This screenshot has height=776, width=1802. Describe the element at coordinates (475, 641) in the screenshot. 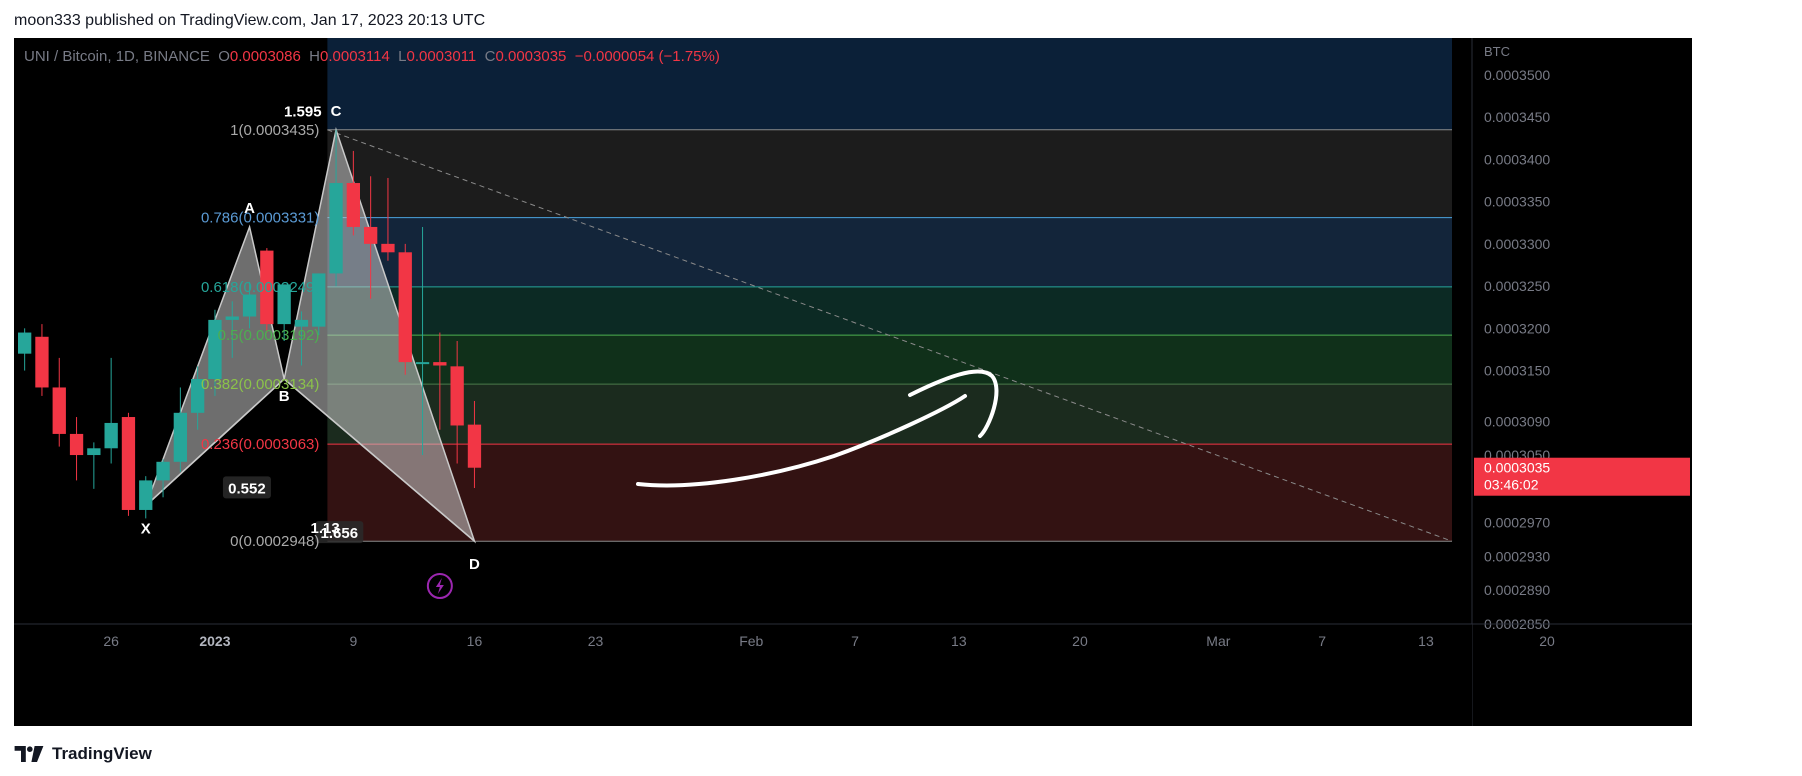

I see `time-tick-label: 16` at that location.